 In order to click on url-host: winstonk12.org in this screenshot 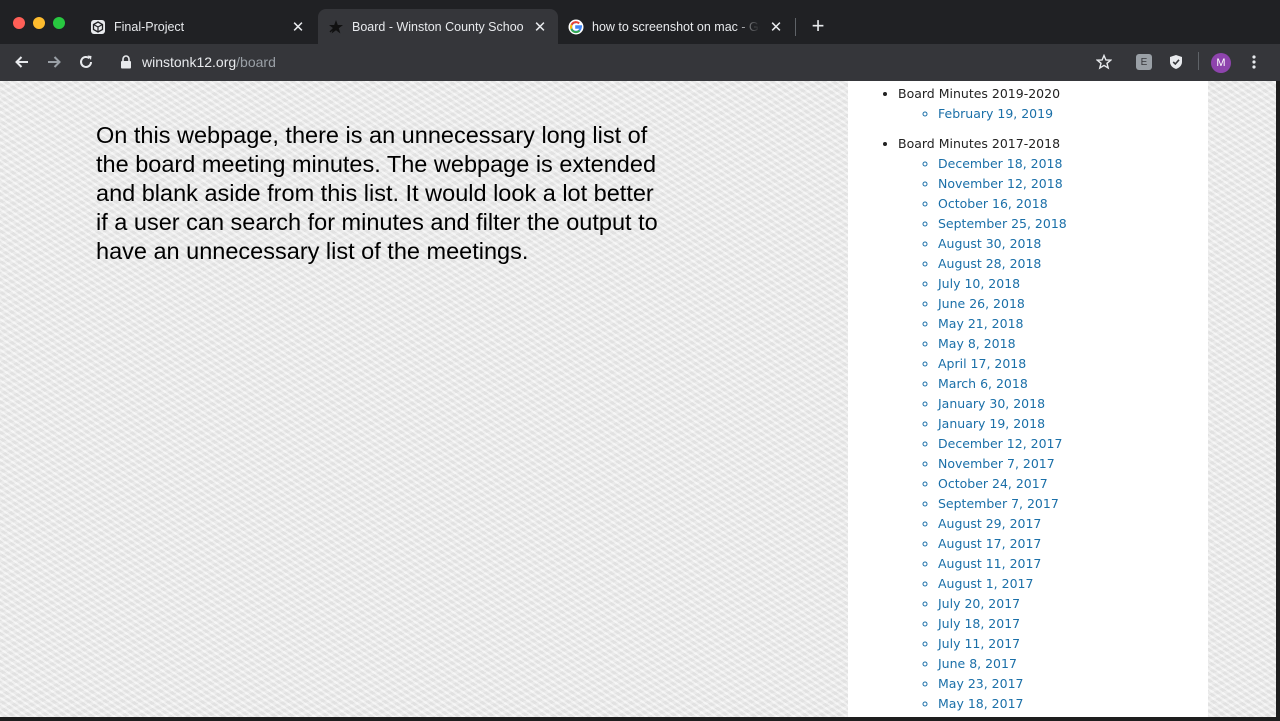, I will do `click(189, 62)`.